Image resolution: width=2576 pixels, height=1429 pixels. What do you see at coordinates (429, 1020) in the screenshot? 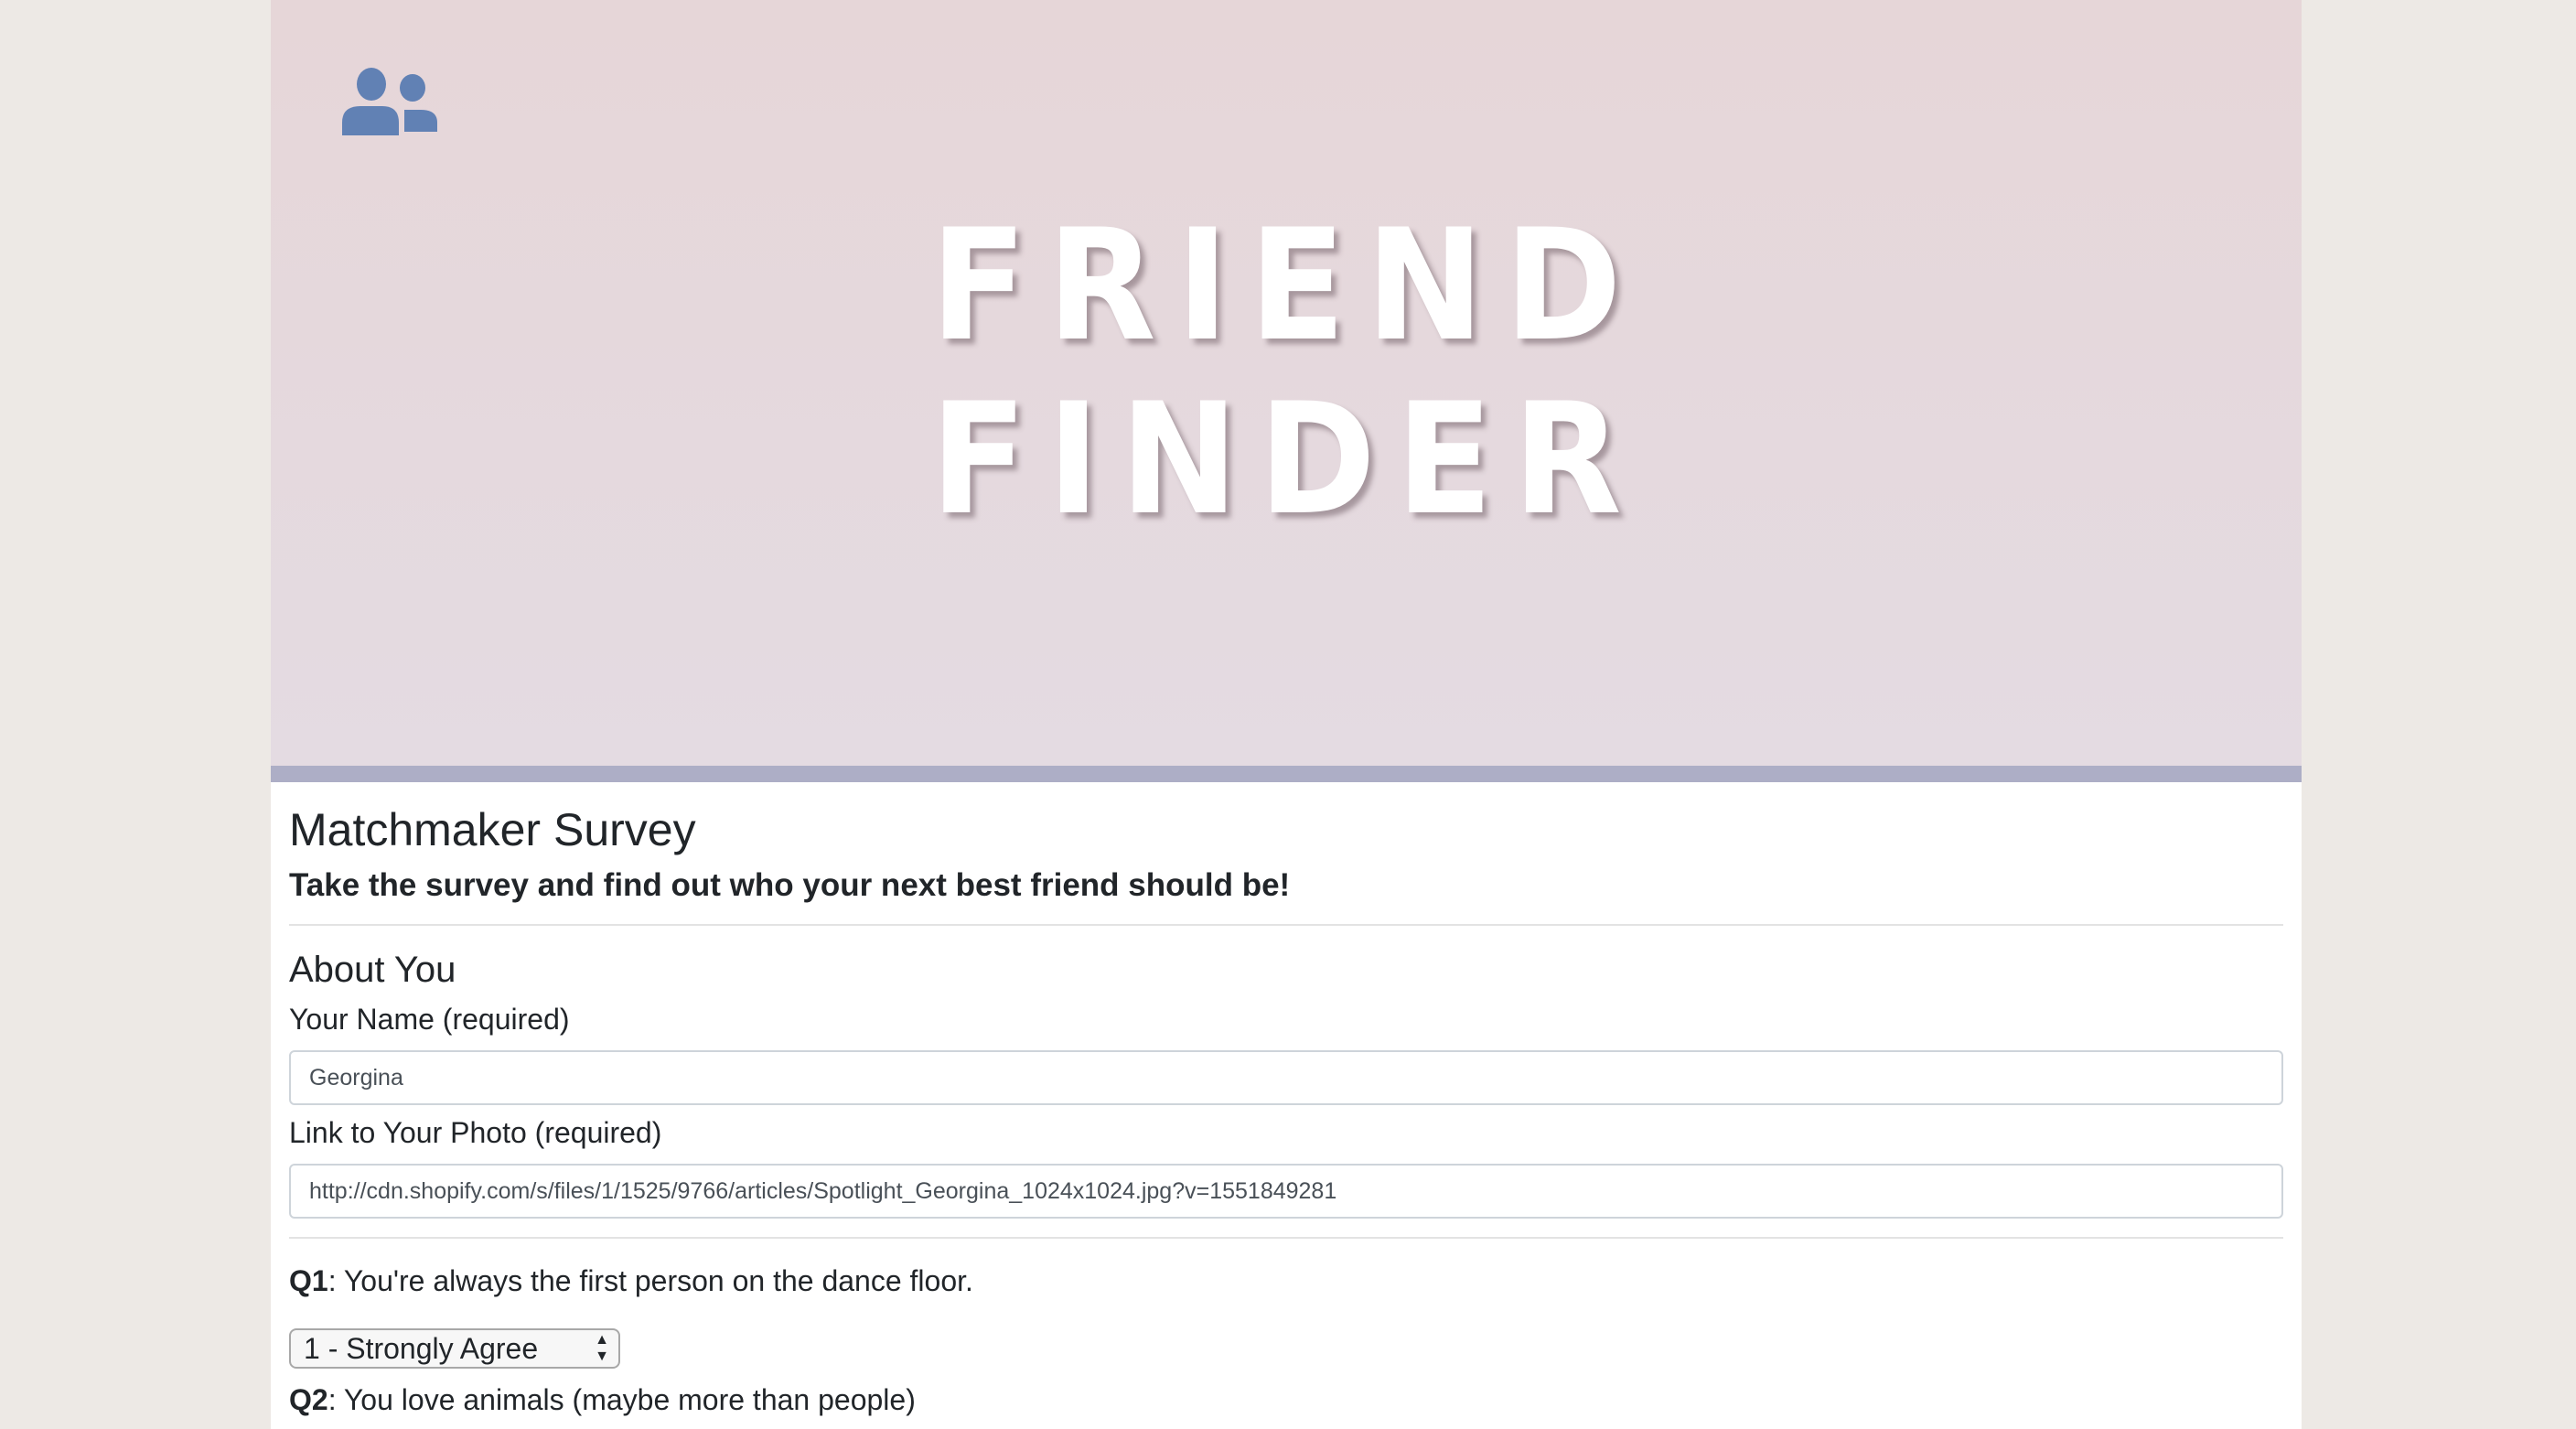
I see `name-label: Your Name (required)` at bounding box center [429, 1020].